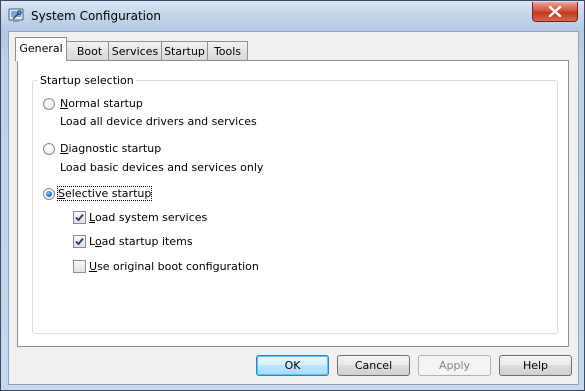 The height and width of the screenshot is (391, 585). Describe the element at coordinates (178, 266) in the screenshot. I see `use-original-boot-configuration-label-rest: se original boot configuration` at that location.